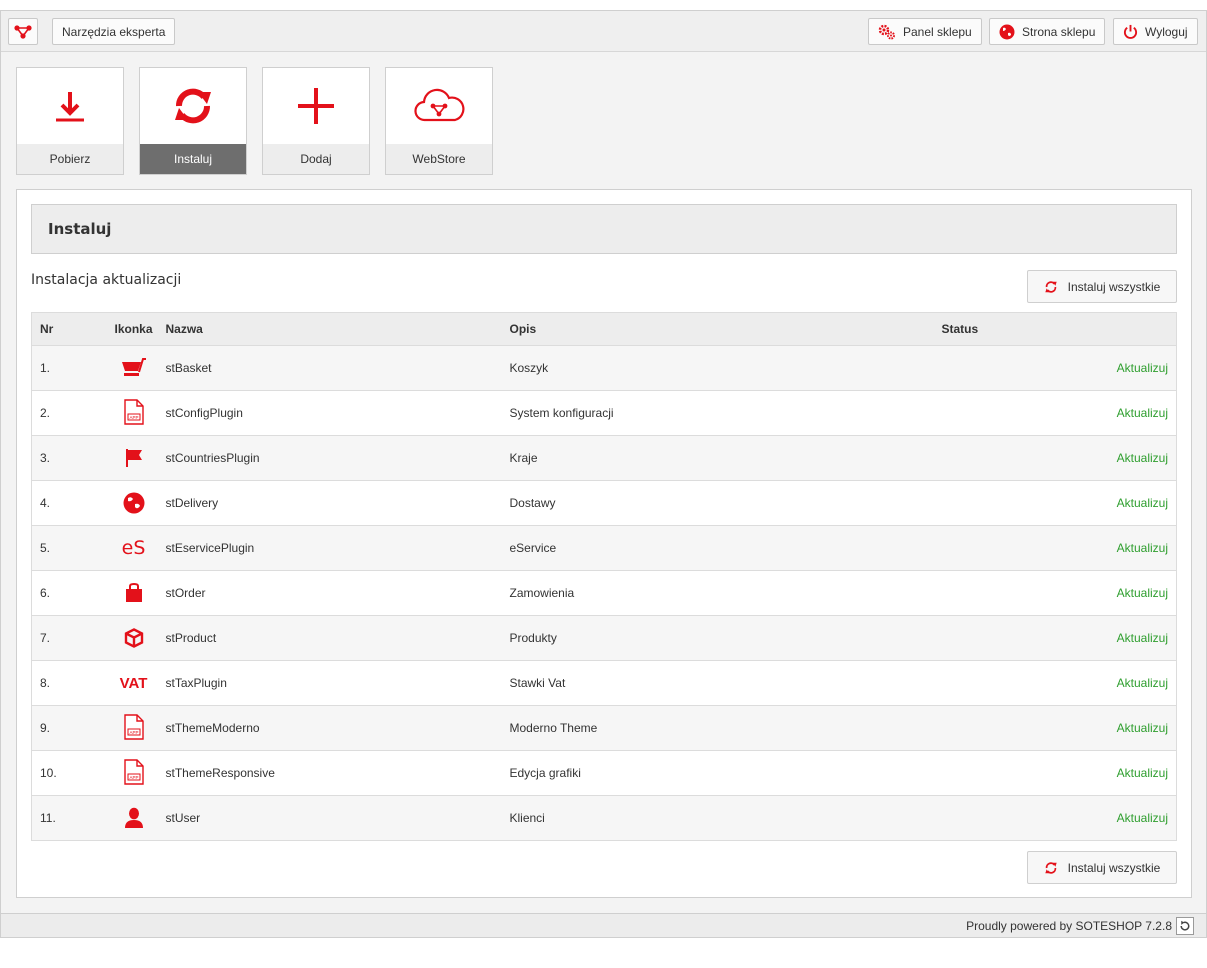 This screenshot has height=968, width=1207. What do you see at coordinates (106, 280) in the screenshot?
I see `section-title: Instalacja aktualizacji` at bounding box center [106, 280].